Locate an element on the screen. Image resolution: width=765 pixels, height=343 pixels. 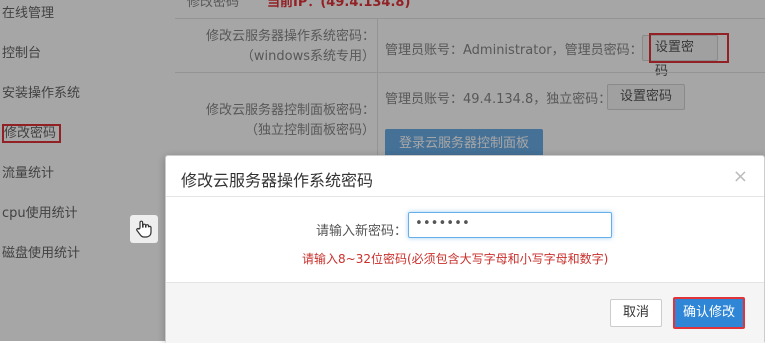
modal-header: 修改云服务器操作系统密码 × is located at coordinates (465, 176).